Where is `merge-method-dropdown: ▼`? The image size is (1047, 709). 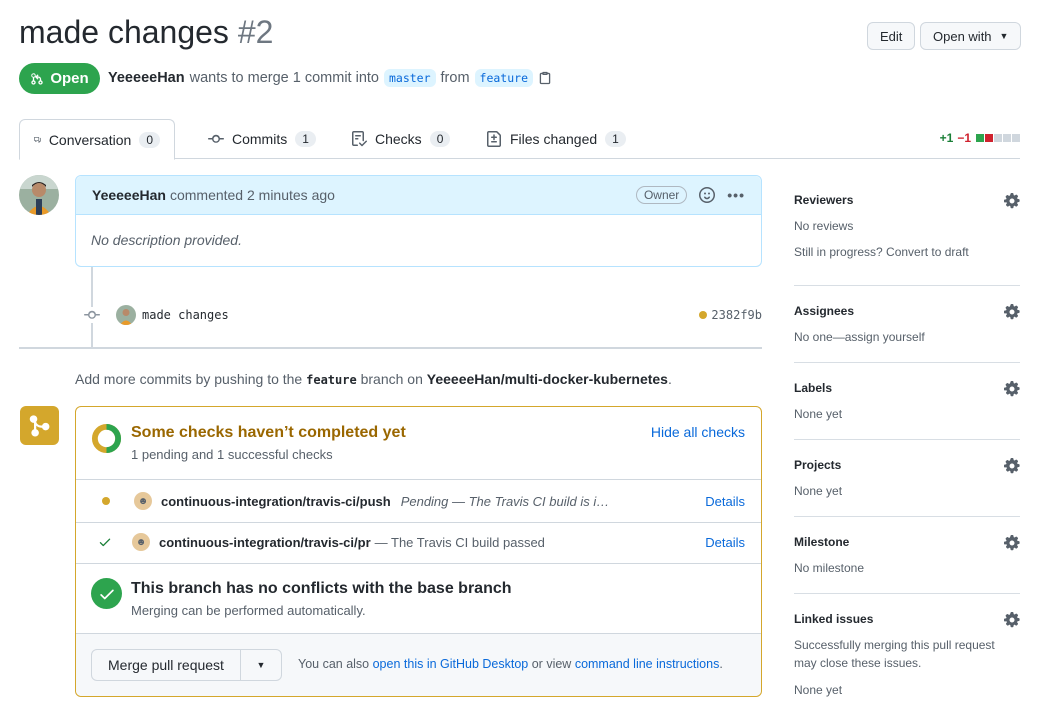 merge-method-dropdown: ▼ is located at coordinates (261, 665).